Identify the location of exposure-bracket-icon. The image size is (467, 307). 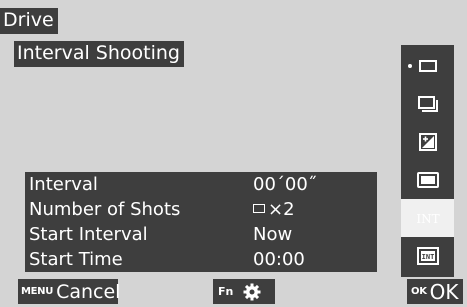
(427, 142).